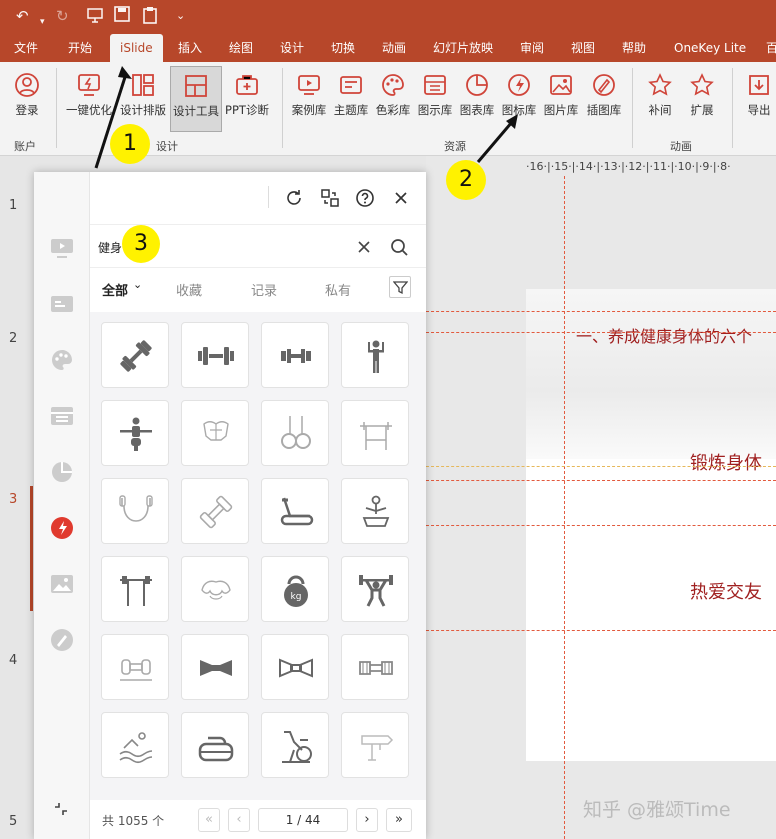 This screenshot has height=839, width=776. What do you see at coordinates (561, 99) in the screenshot?
I see `image-library-button: 图片库` at bounding box center [561, 99].